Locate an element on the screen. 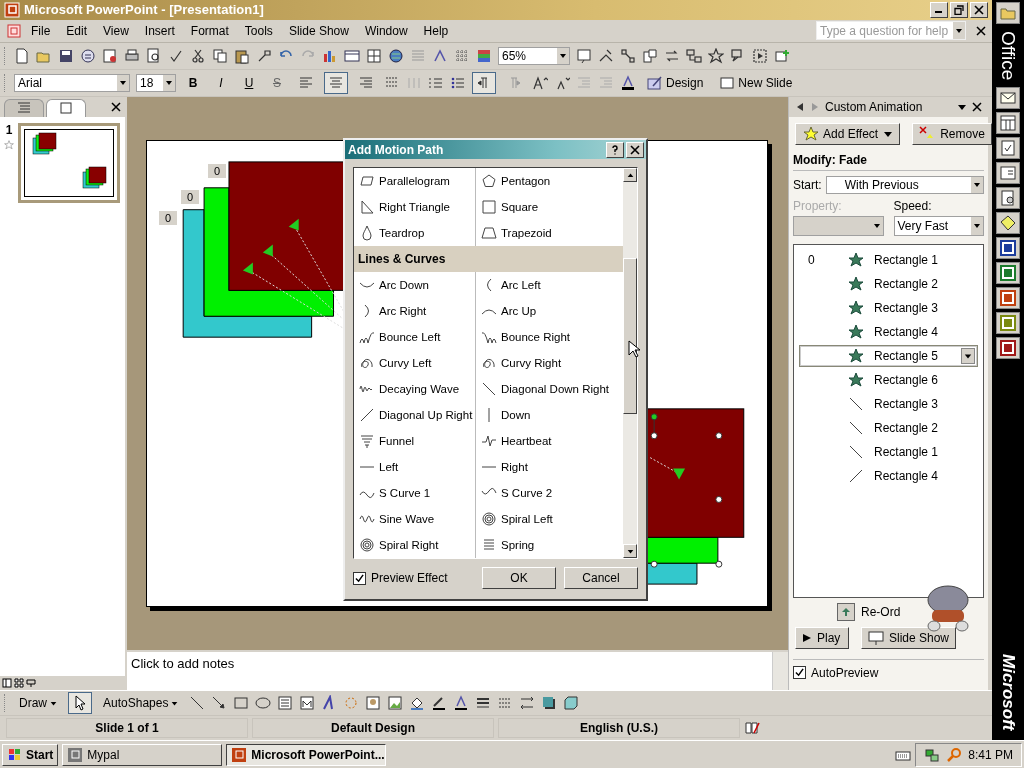  selection-frame is located at coordinates (686, 490).